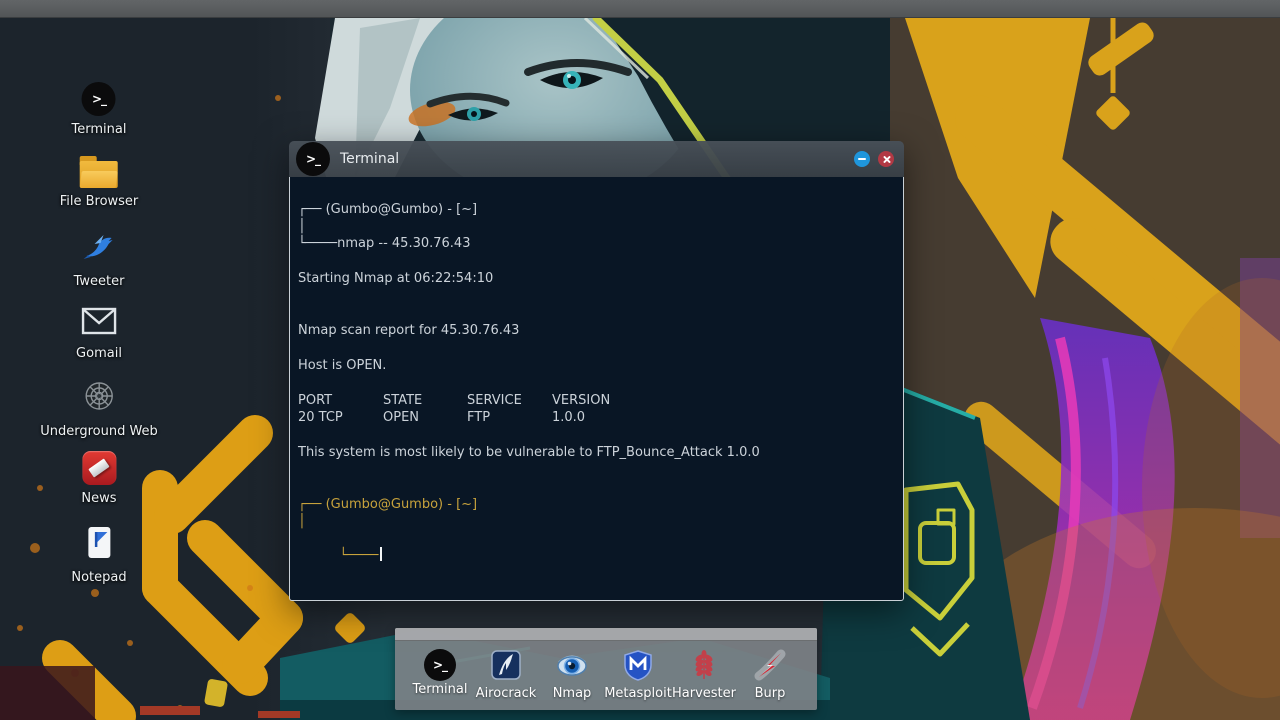  What do you see at coordinates (99, 249) in the screenshot?
I see `bird-icon` at bounding box center [99, 249].